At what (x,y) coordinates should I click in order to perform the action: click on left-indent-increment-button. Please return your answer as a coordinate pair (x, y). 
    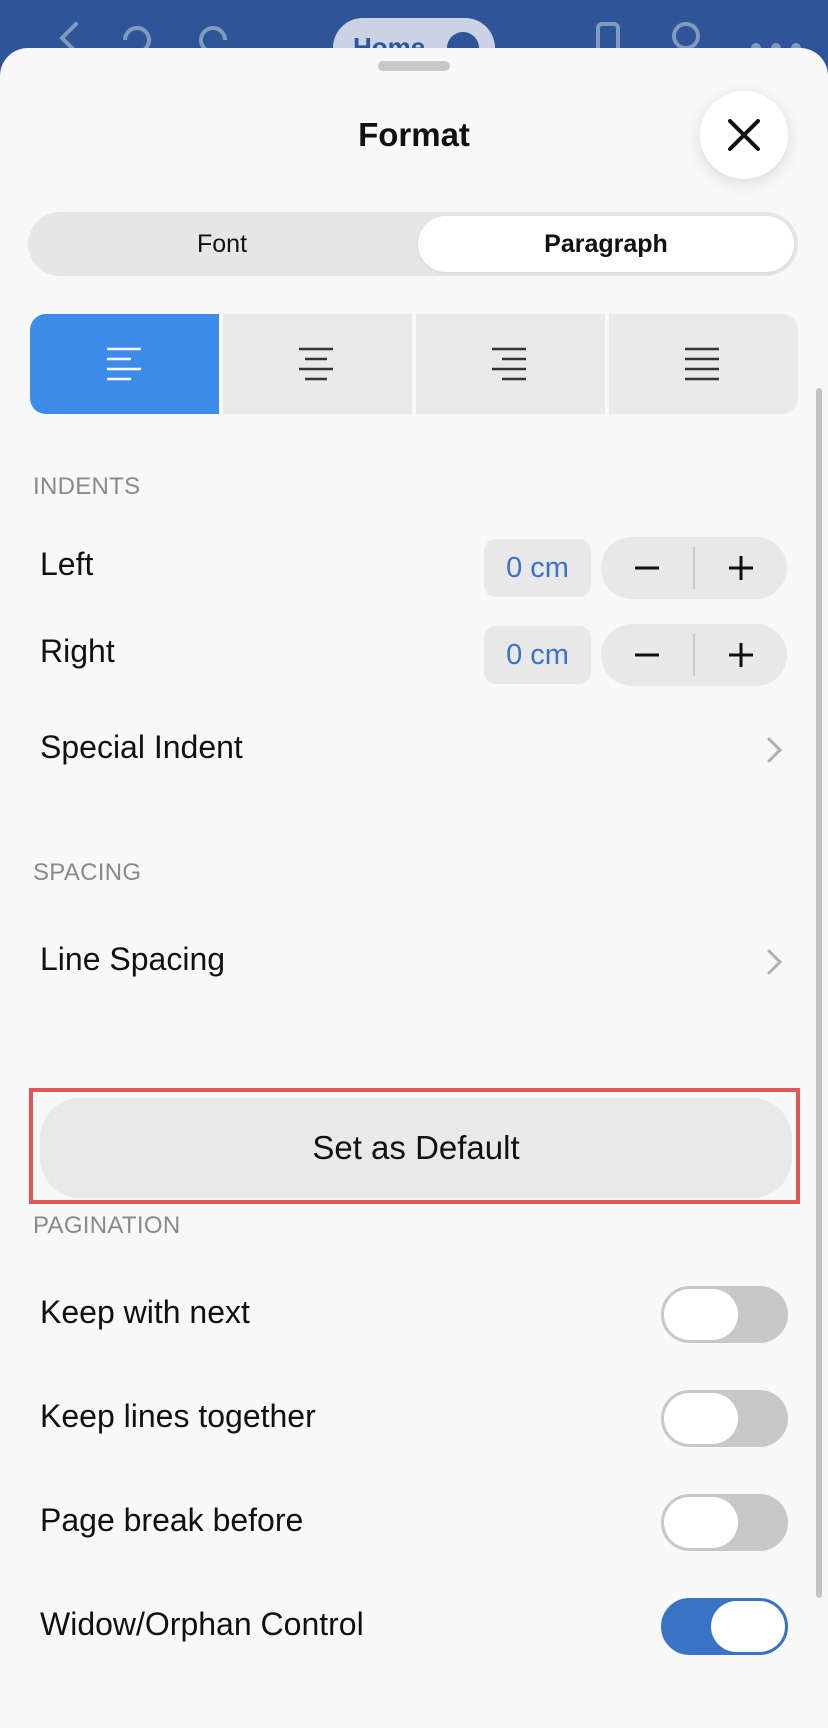
    Looking at the image, I should click on (741, 568).